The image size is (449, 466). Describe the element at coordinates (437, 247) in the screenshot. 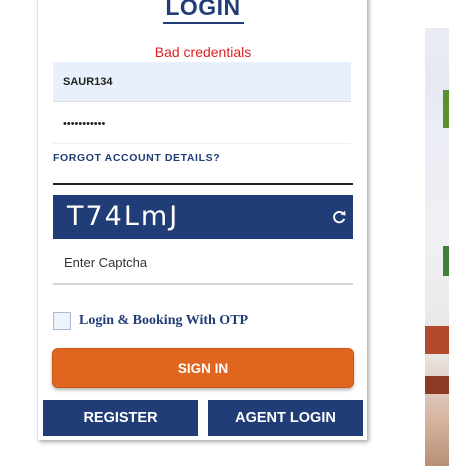

I see `background-image-strip` at that location.